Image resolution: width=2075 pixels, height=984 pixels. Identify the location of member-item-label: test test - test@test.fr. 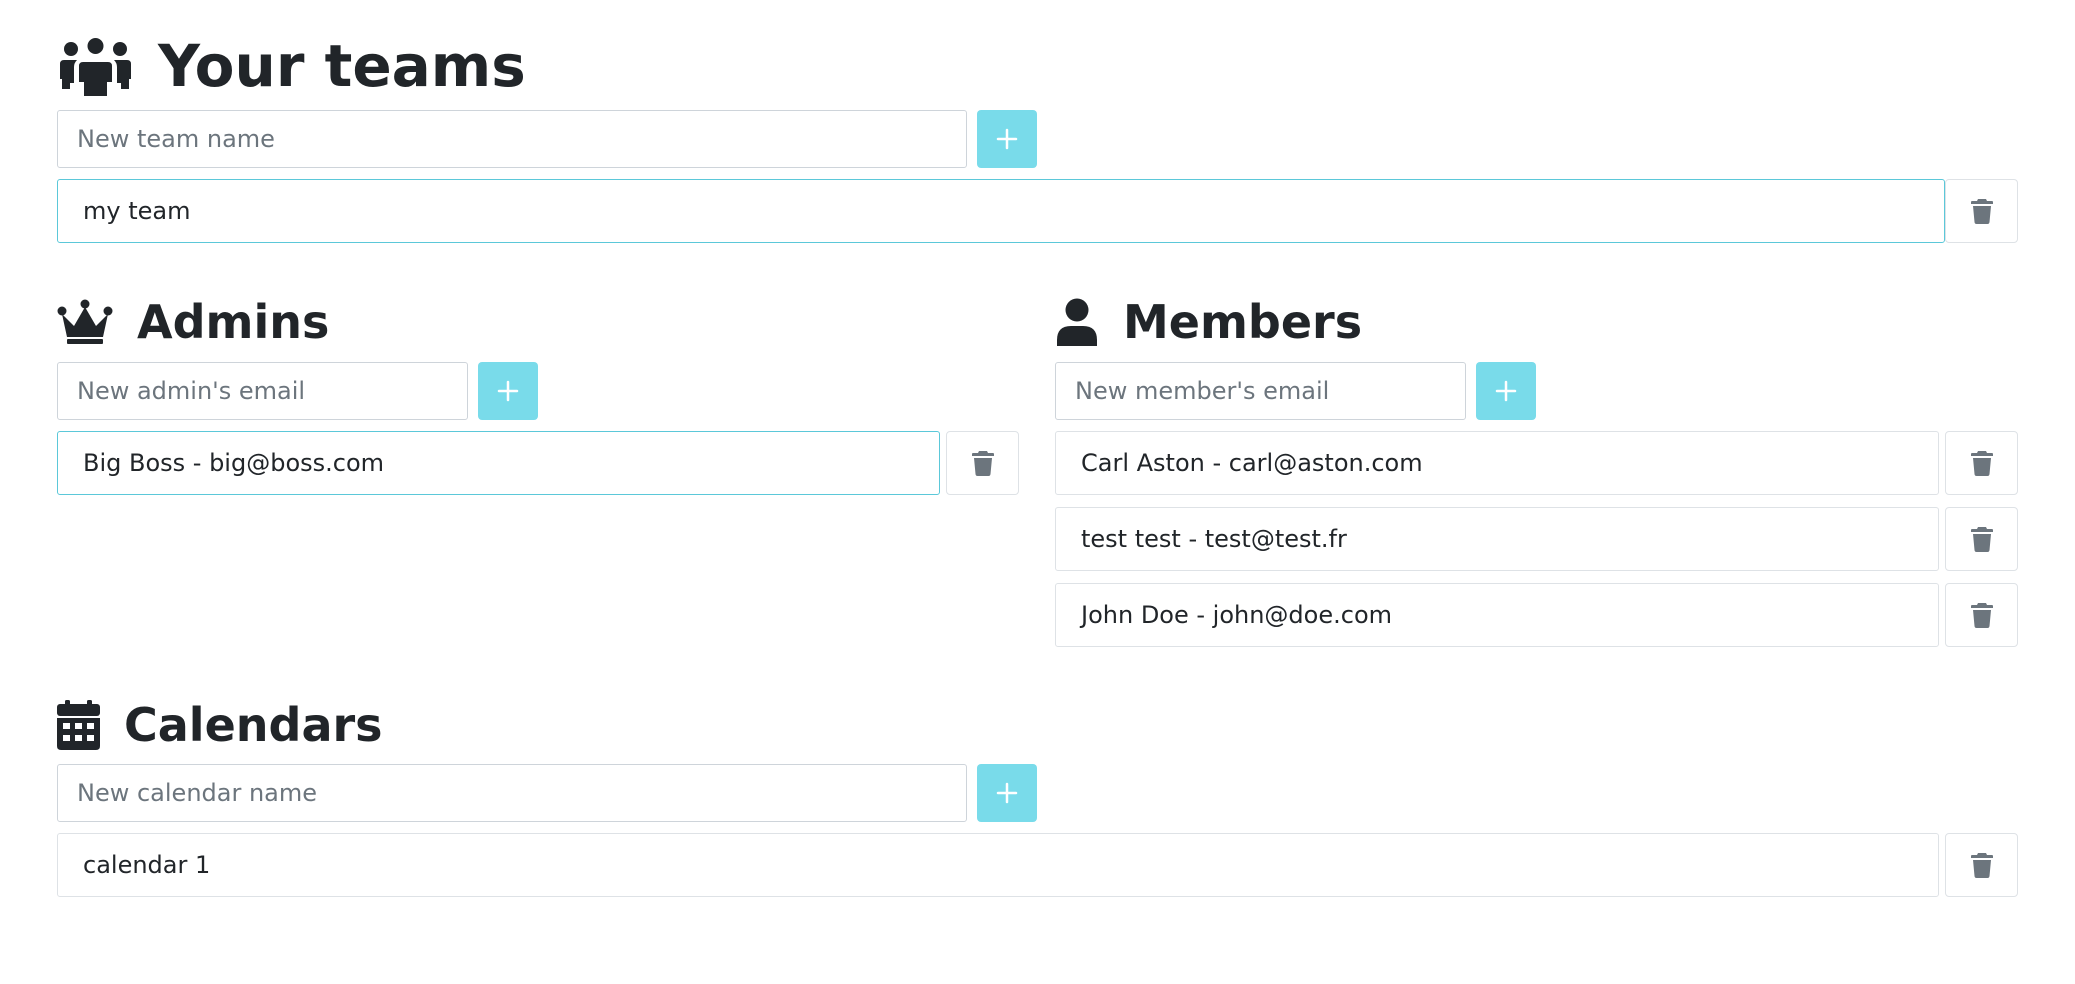
(1214, 539).